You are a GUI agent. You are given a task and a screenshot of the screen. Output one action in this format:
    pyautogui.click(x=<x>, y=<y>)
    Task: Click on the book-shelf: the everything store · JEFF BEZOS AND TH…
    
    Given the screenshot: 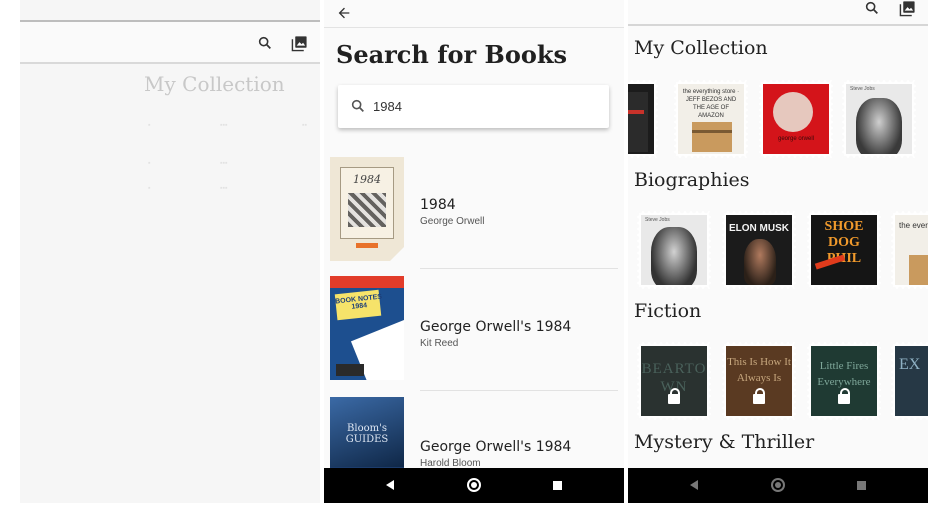 What is the action you would take?
    pyautogui.click(x=778, y=120)
    